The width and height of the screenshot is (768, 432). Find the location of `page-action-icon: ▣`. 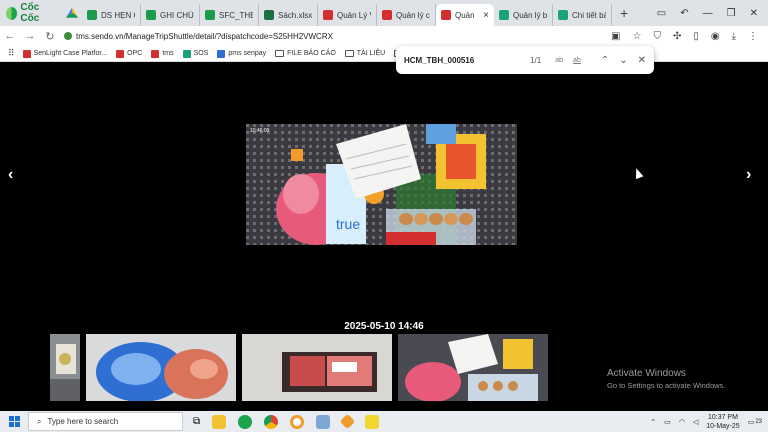

page-action-icon: ▣ is located at coordinates (615, 36).